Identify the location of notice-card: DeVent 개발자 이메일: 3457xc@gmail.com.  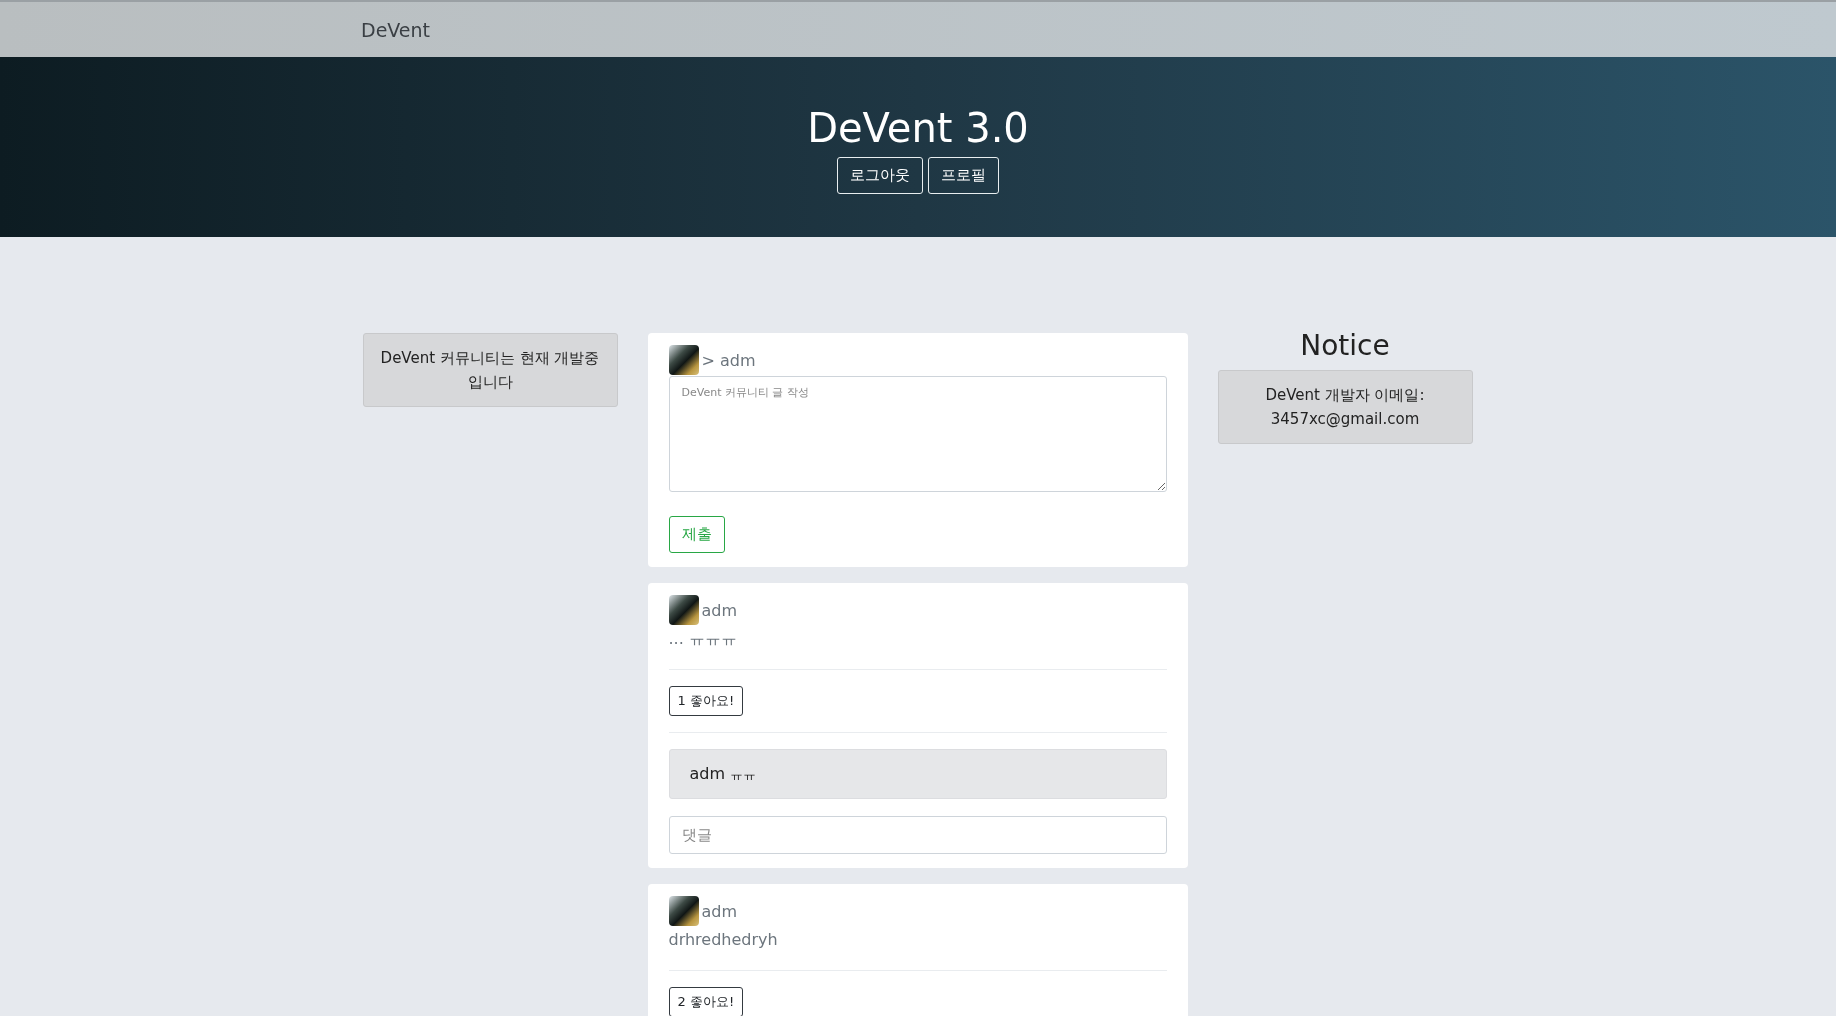
(1345, 407).